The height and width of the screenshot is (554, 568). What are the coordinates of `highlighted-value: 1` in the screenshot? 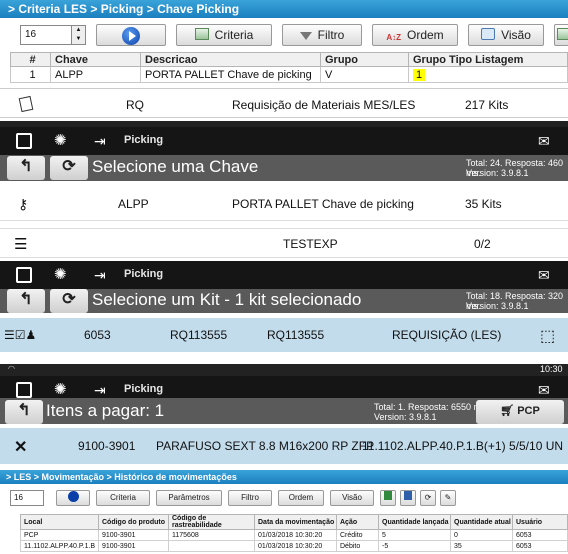 It's located at (419, 74).